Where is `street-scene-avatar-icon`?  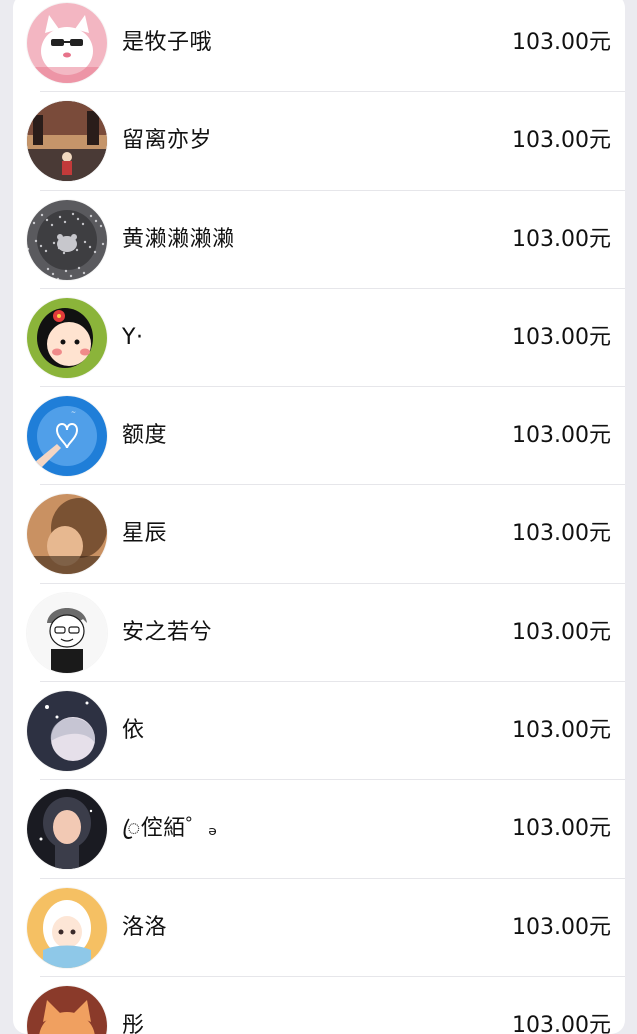
street-scene-avatar-icon is located at coordinates (67, 141).